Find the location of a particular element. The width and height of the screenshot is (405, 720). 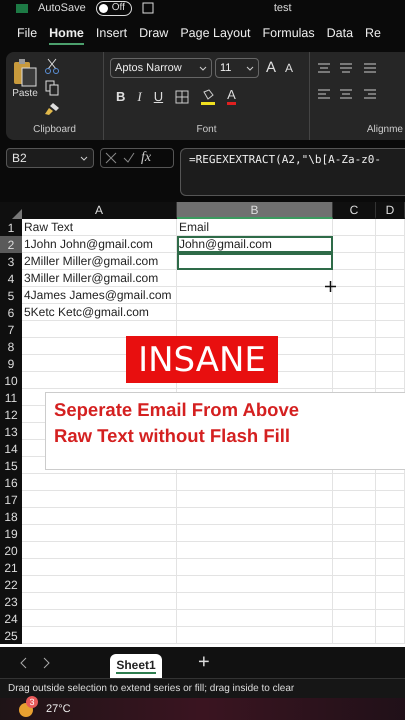

cancel-icon is located at coordinates (111, 158).